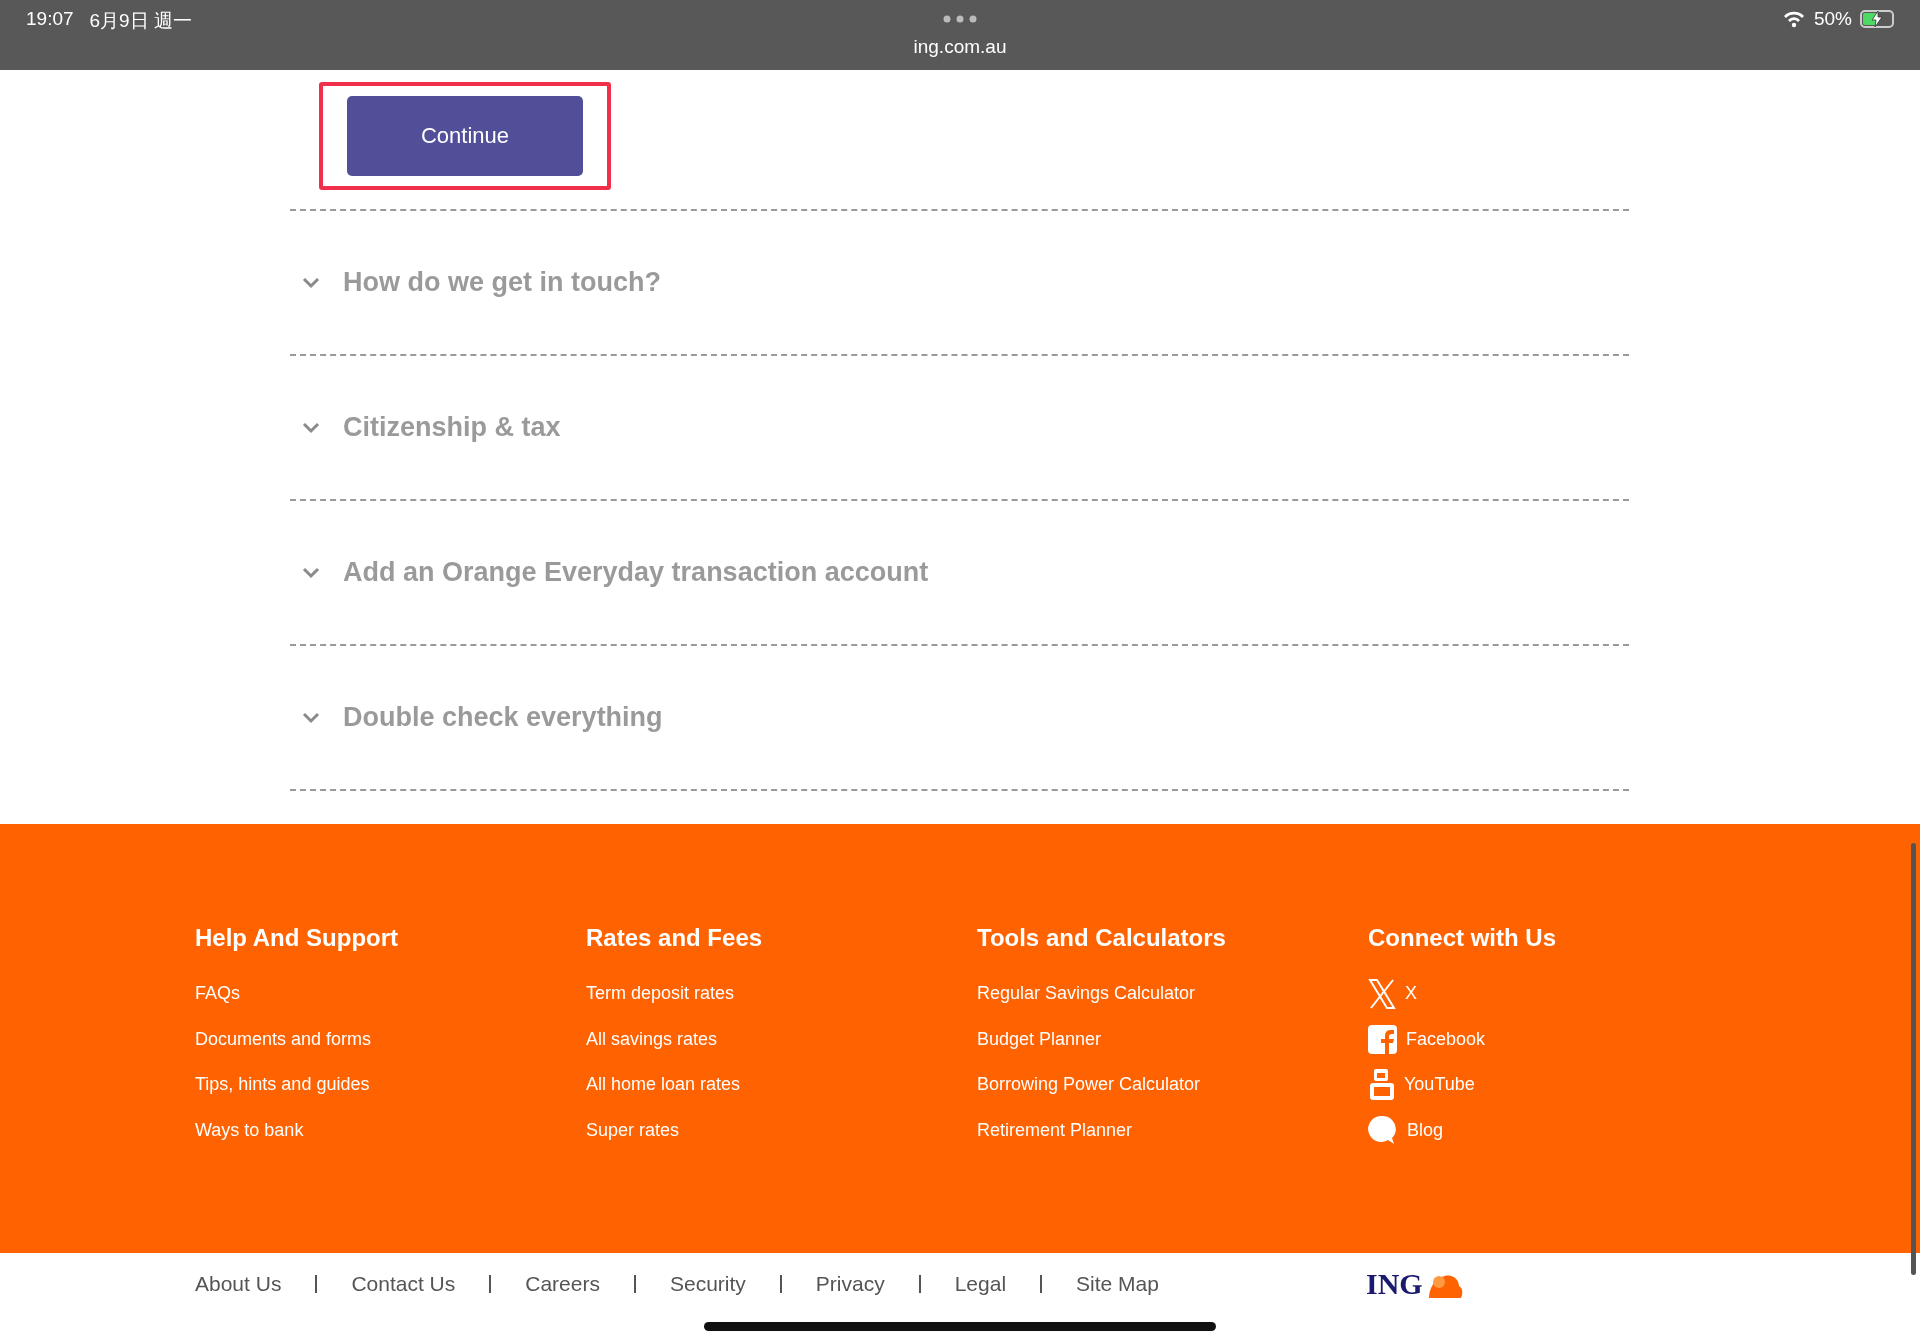 Image resolution: width=1920 pixels, height=1334 pixels. What do you see at coordinates (249, 1130) in the screenshot?
I see `footer-link: Ways to bank` at bounding box center [249, 1130].